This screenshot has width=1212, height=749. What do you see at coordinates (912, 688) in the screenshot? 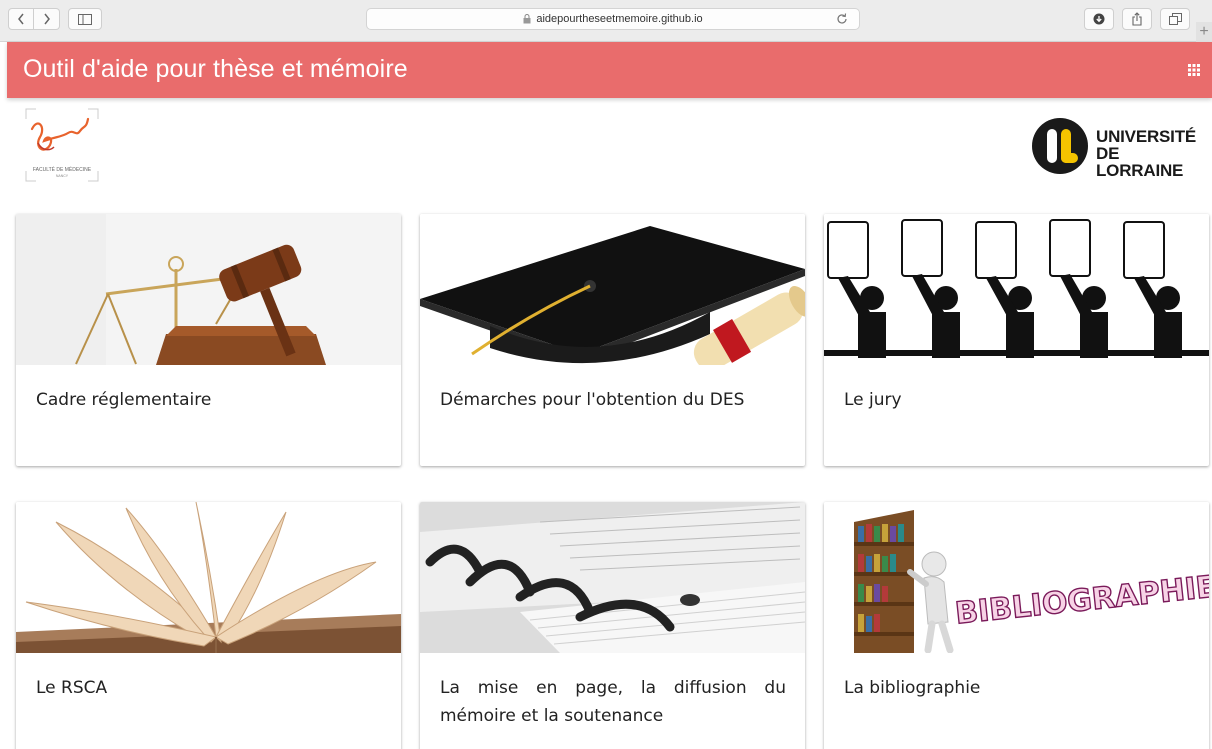
I see `card-title: La bibliographie` at bounding box center [912, 688].